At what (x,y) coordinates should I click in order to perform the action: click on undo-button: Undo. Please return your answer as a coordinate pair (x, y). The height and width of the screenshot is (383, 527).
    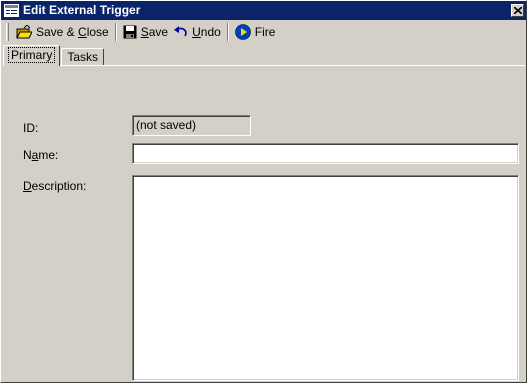
    Looking at the image, I should click on (197, 32).